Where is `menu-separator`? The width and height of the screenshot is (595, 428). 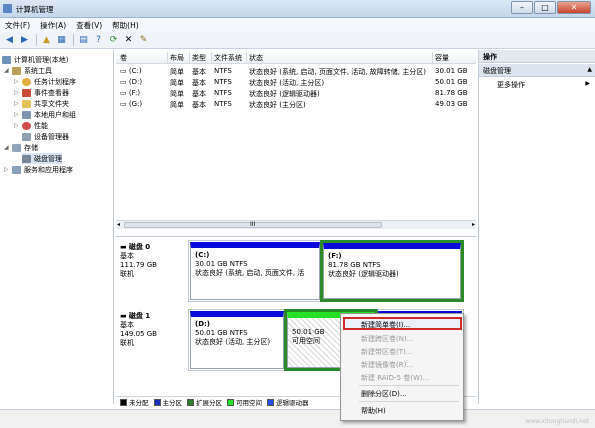 menu-separator is located at coordinates (409, 401).